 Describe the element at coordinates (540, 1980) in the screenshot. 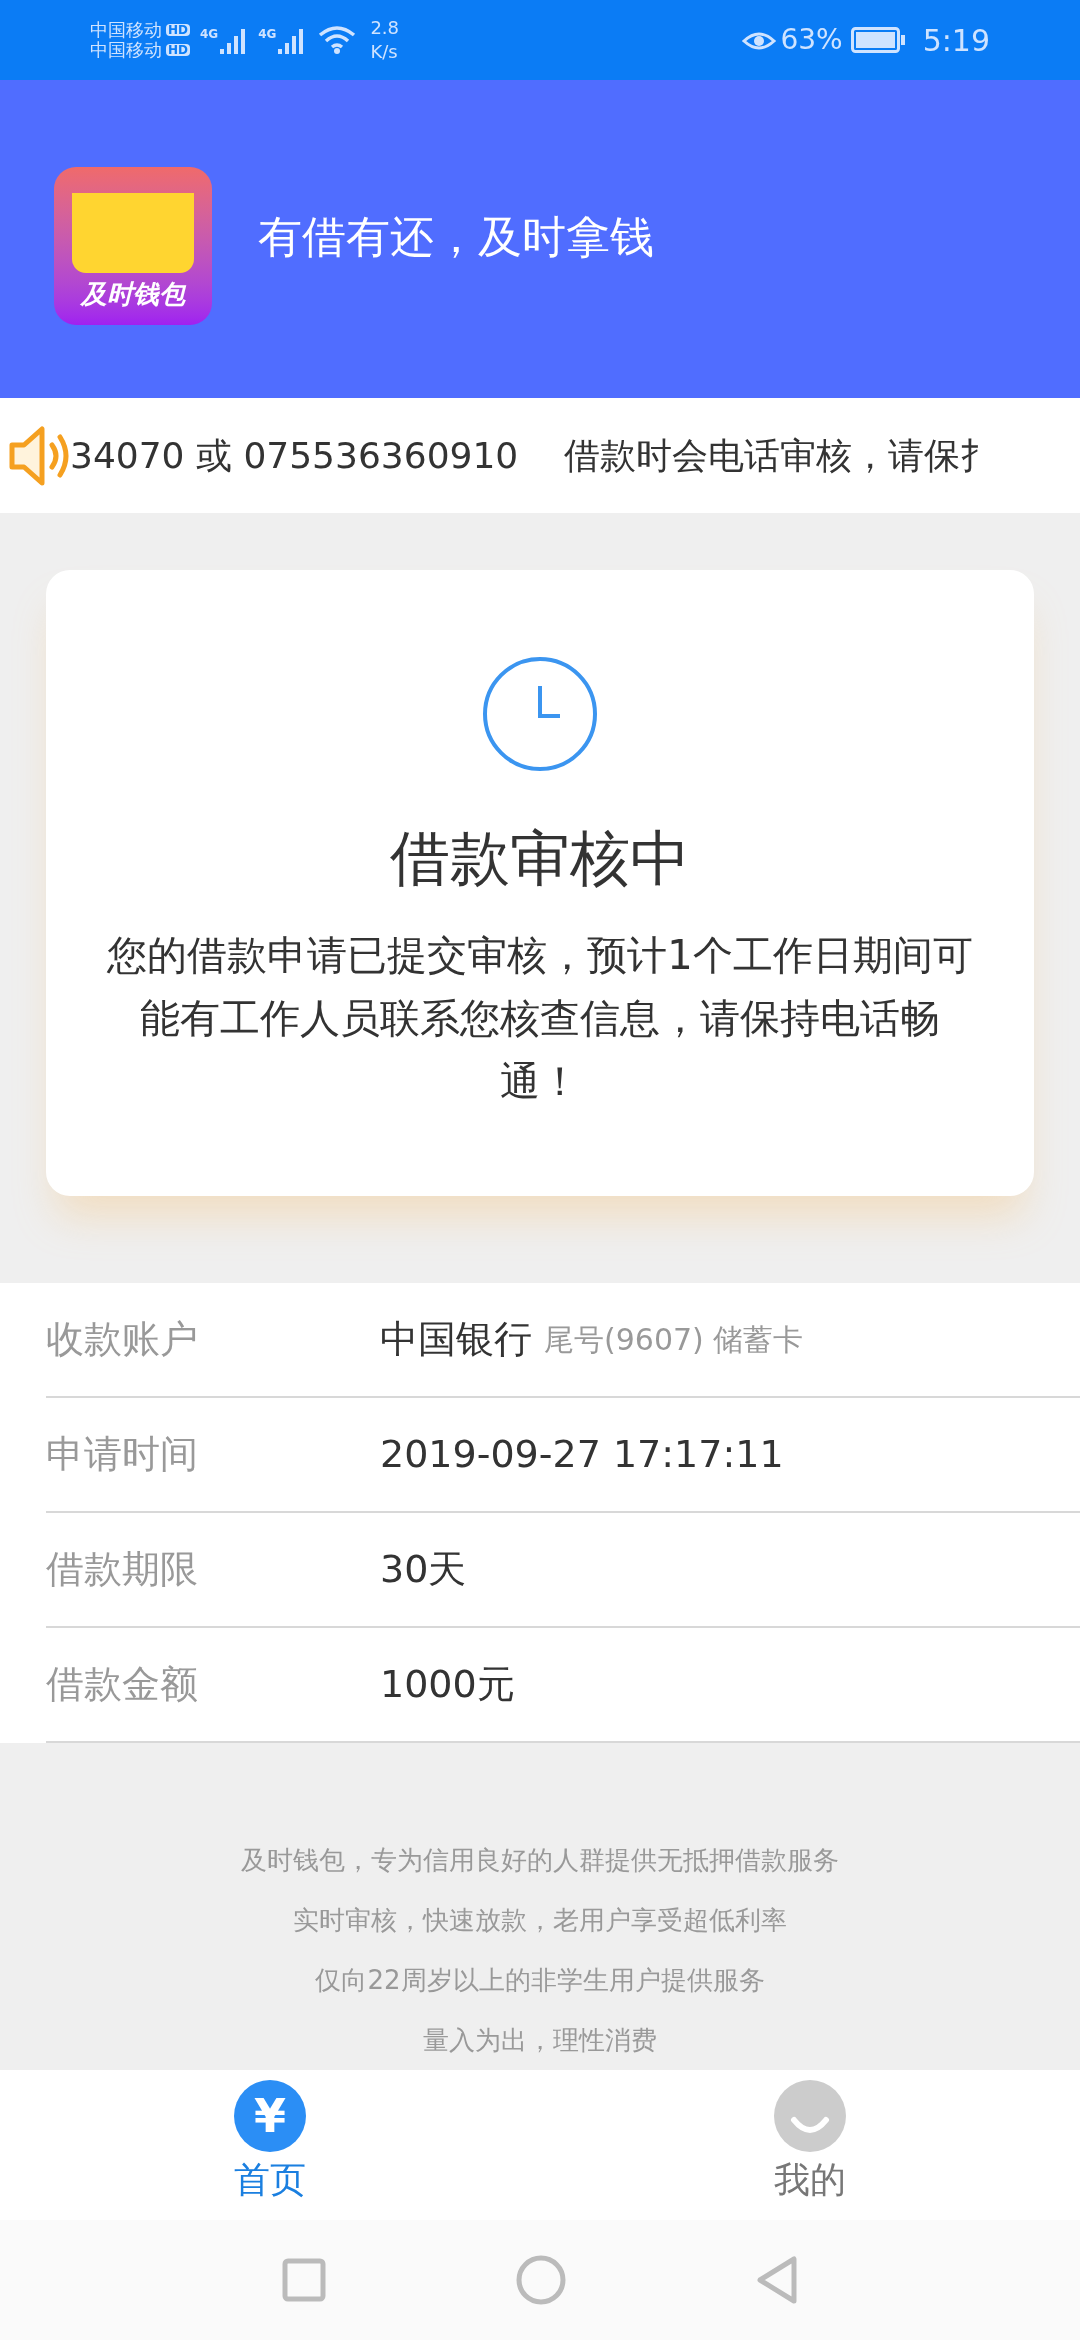

I see `footer-text: 仅向22周岁以上的非学生用户提供服务` at that location.